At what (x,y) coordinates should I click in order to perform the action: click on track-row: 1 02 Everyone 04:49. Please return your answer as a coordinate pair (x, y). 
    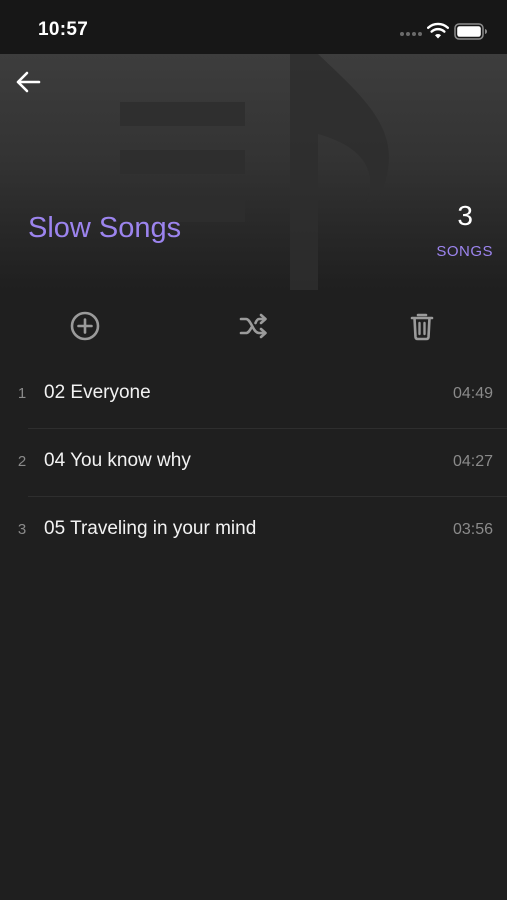
    Looking at the image, I should click on (253, 394).